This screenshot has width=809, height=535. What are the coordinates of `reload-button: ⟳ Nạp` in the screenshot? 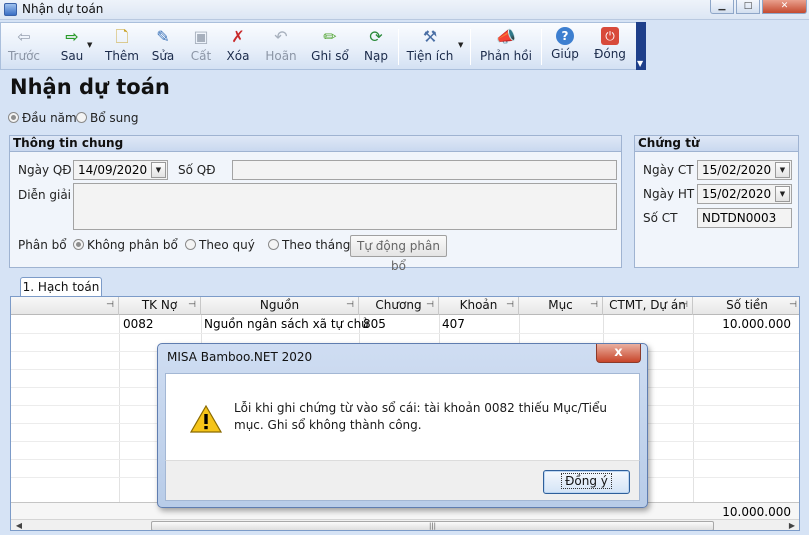 It's located at (376, 47).